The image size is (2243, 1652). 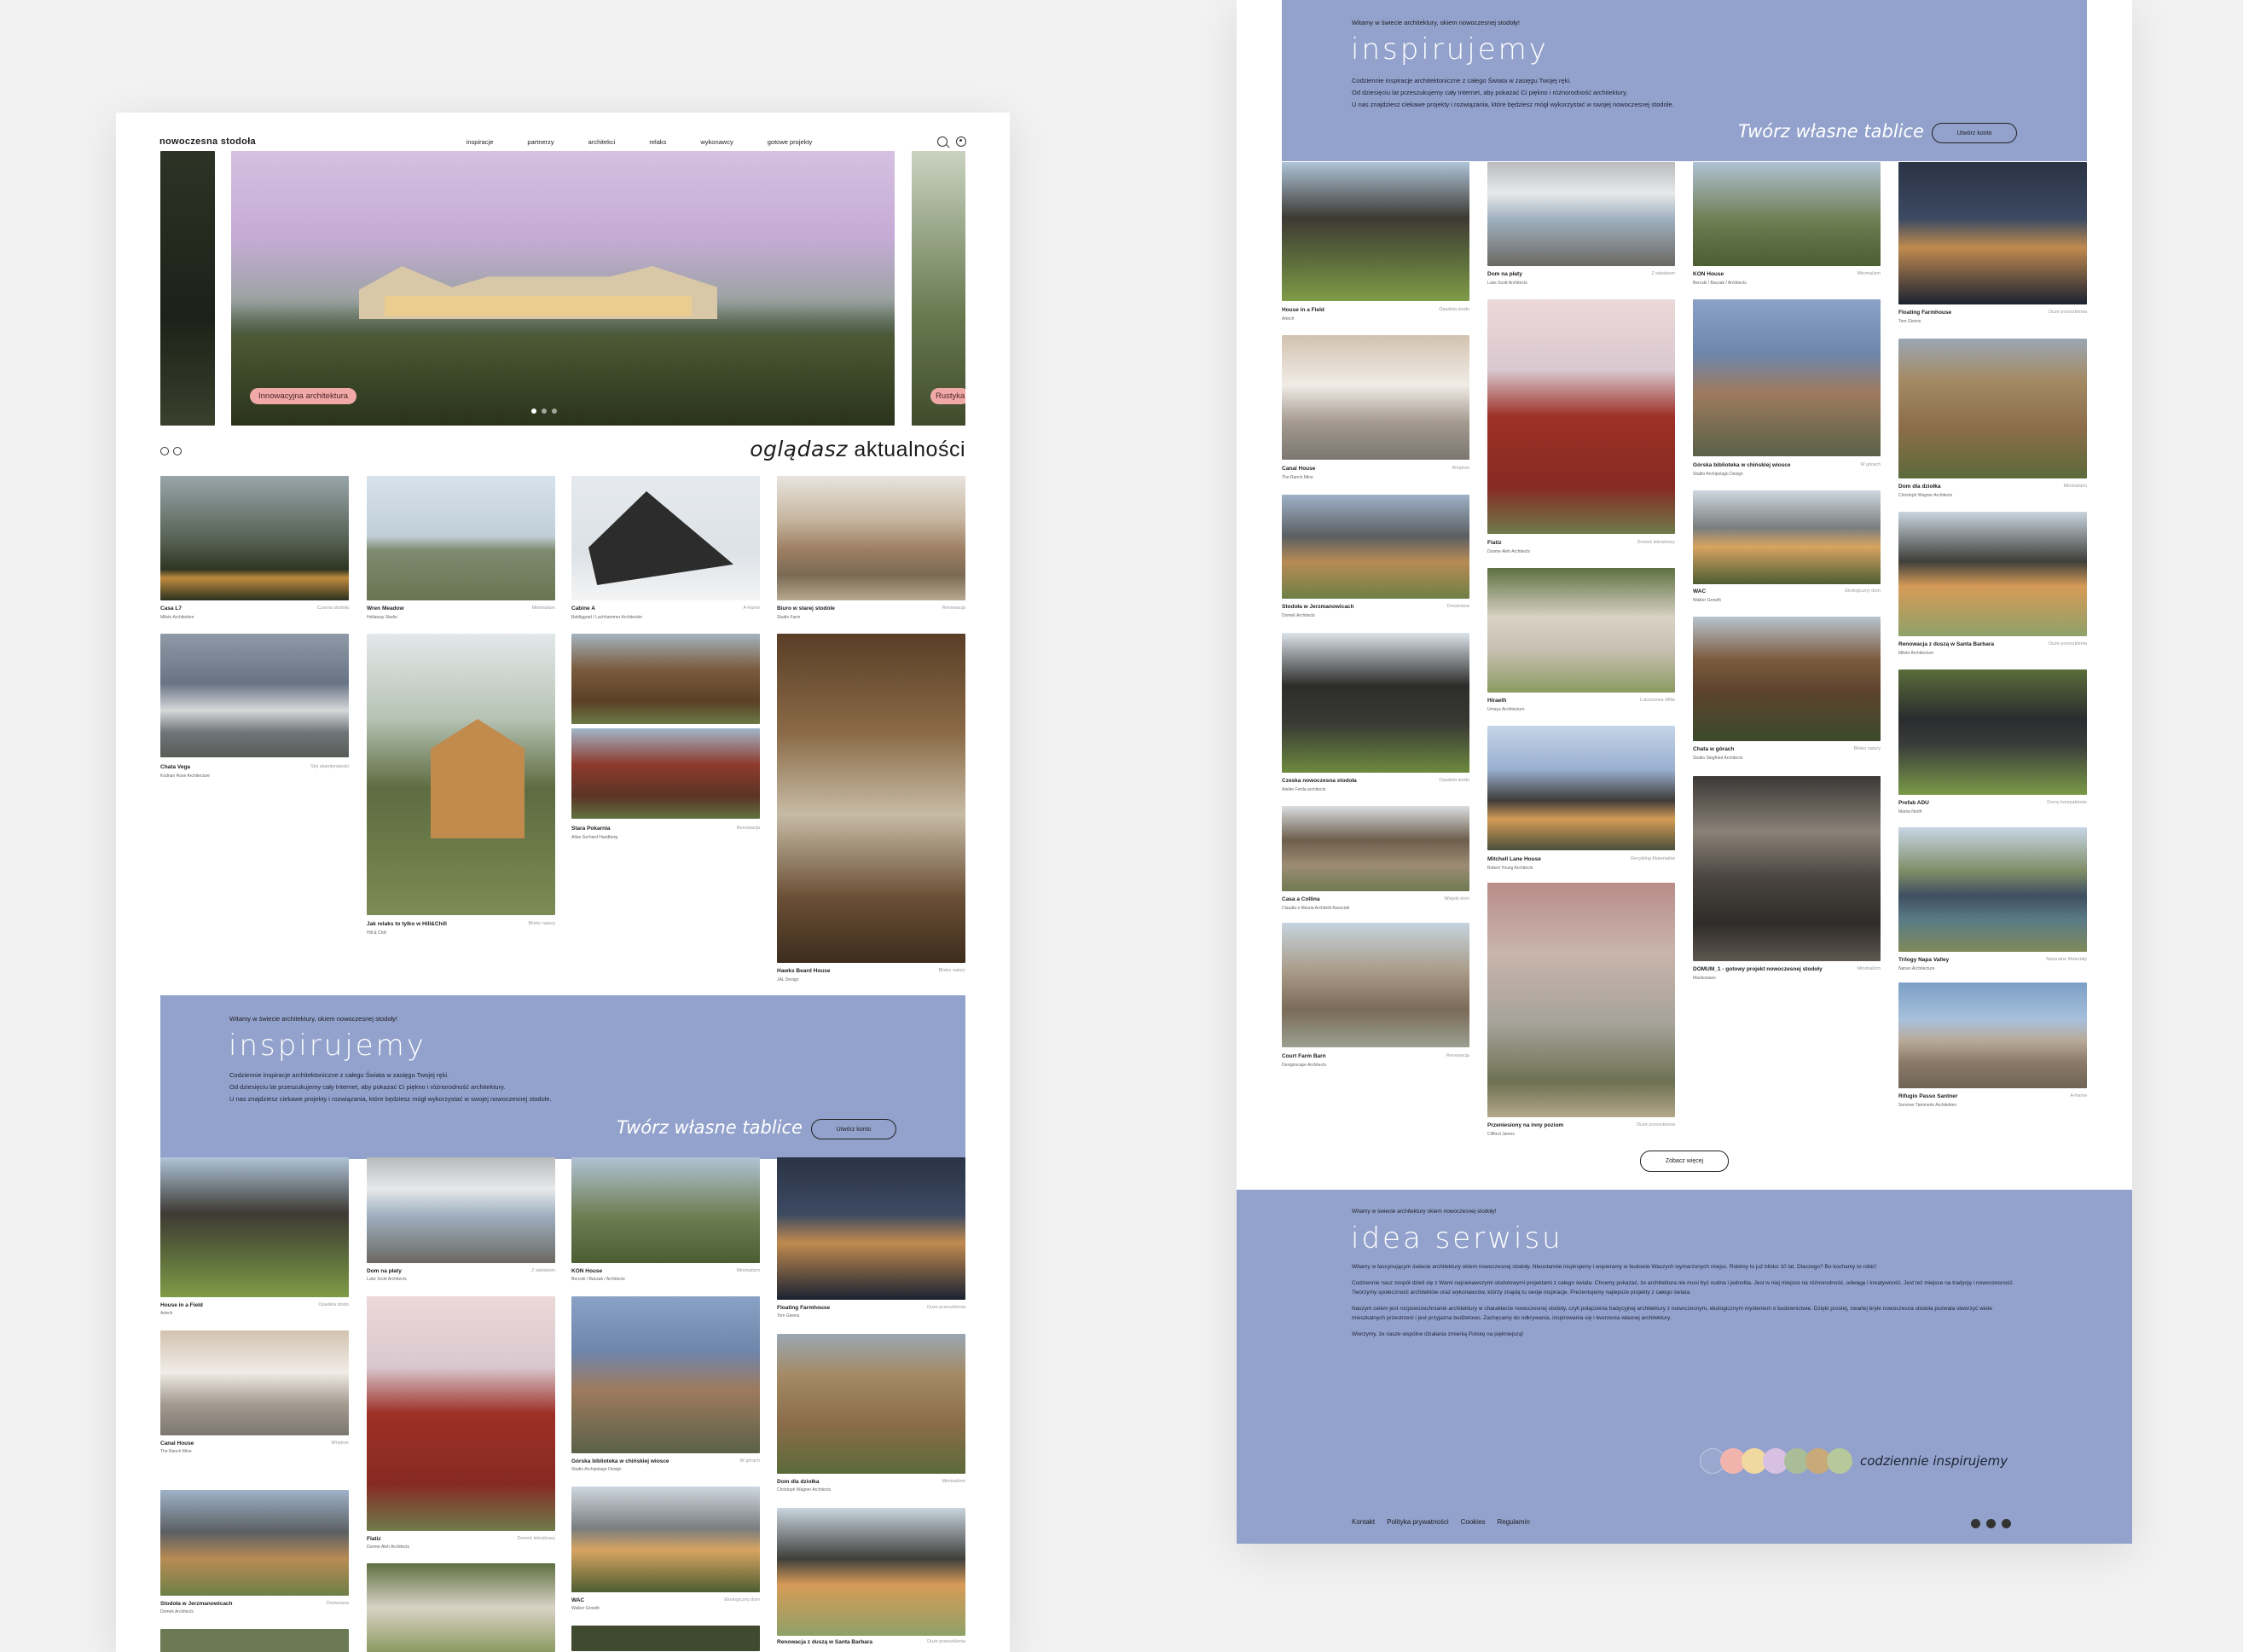 What do you see at coordinates (197, 1604) in the screenshot?
I see `grid-card-title: Stodoła w Jerzmanowicach` at bounding box center [197, 1604].